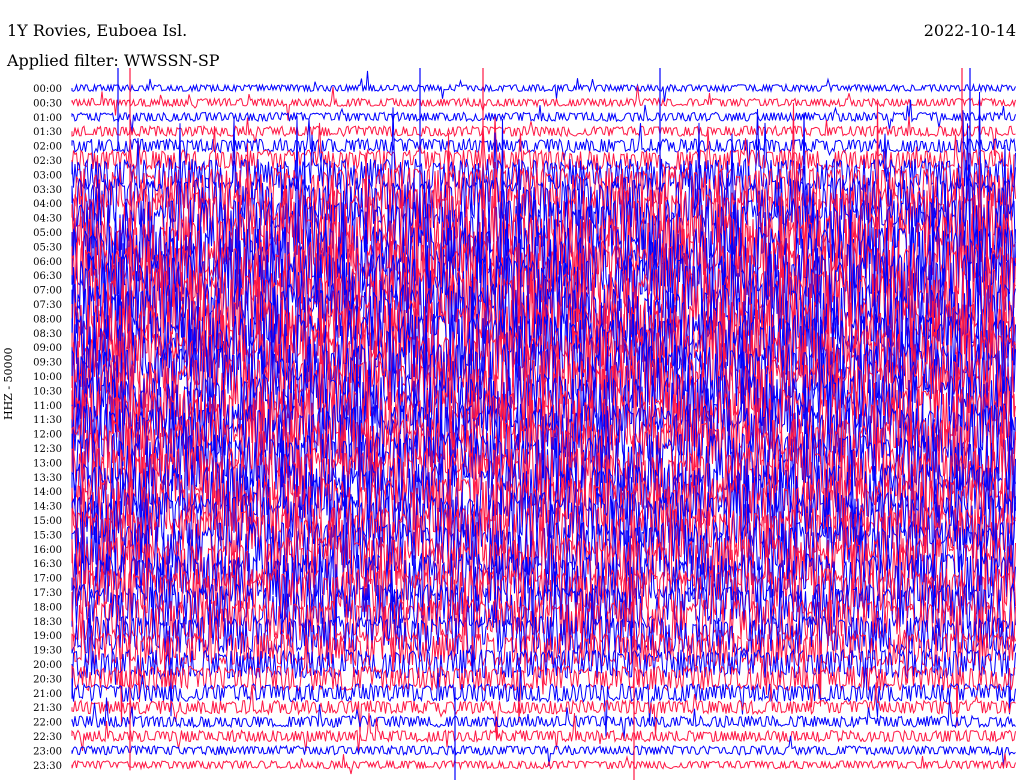 The image size is (1024, 780). Describe the element at coordinates (47, 535) in the screenshot. I see `time-tick-label: 15:30` at that location.